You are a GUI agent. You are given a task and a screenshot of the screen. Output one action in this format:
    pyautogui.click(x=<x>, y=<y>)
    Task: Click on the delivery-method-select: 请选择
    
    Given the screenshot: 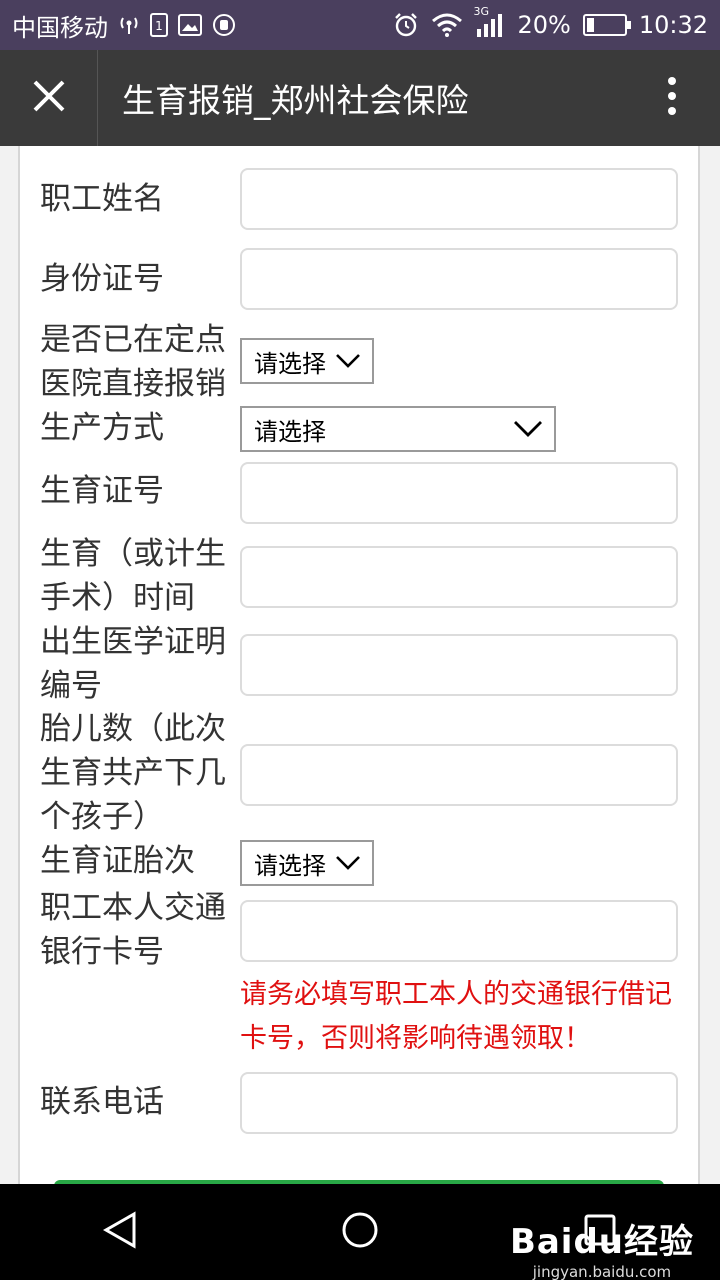 What is the action you would take?
    pyautogui.click(x=398, y=429)
    